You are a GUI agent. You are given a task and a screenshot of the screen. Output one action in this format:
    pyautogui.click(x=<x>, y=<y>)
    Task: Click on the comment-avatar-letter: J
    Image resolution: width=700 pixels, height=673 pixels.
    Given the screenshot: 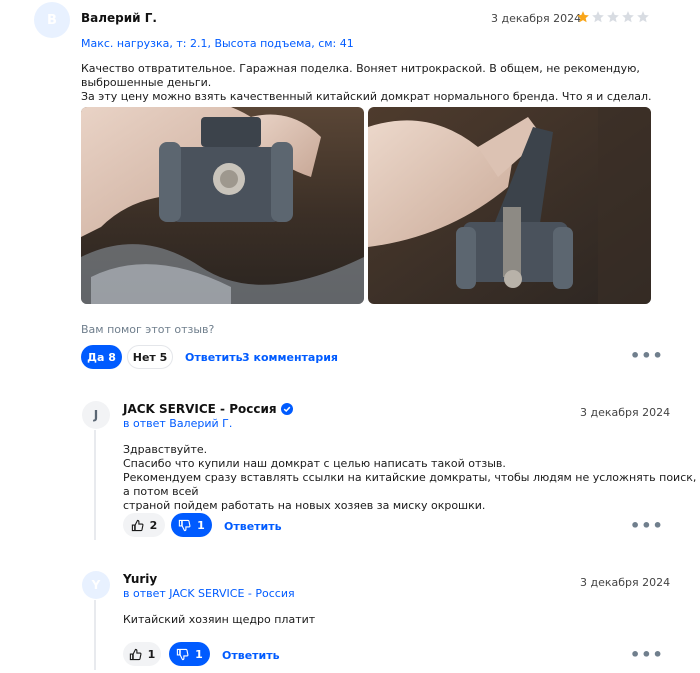 What is the action you would take?
    pyautogui.click(x=96, y=415)
    